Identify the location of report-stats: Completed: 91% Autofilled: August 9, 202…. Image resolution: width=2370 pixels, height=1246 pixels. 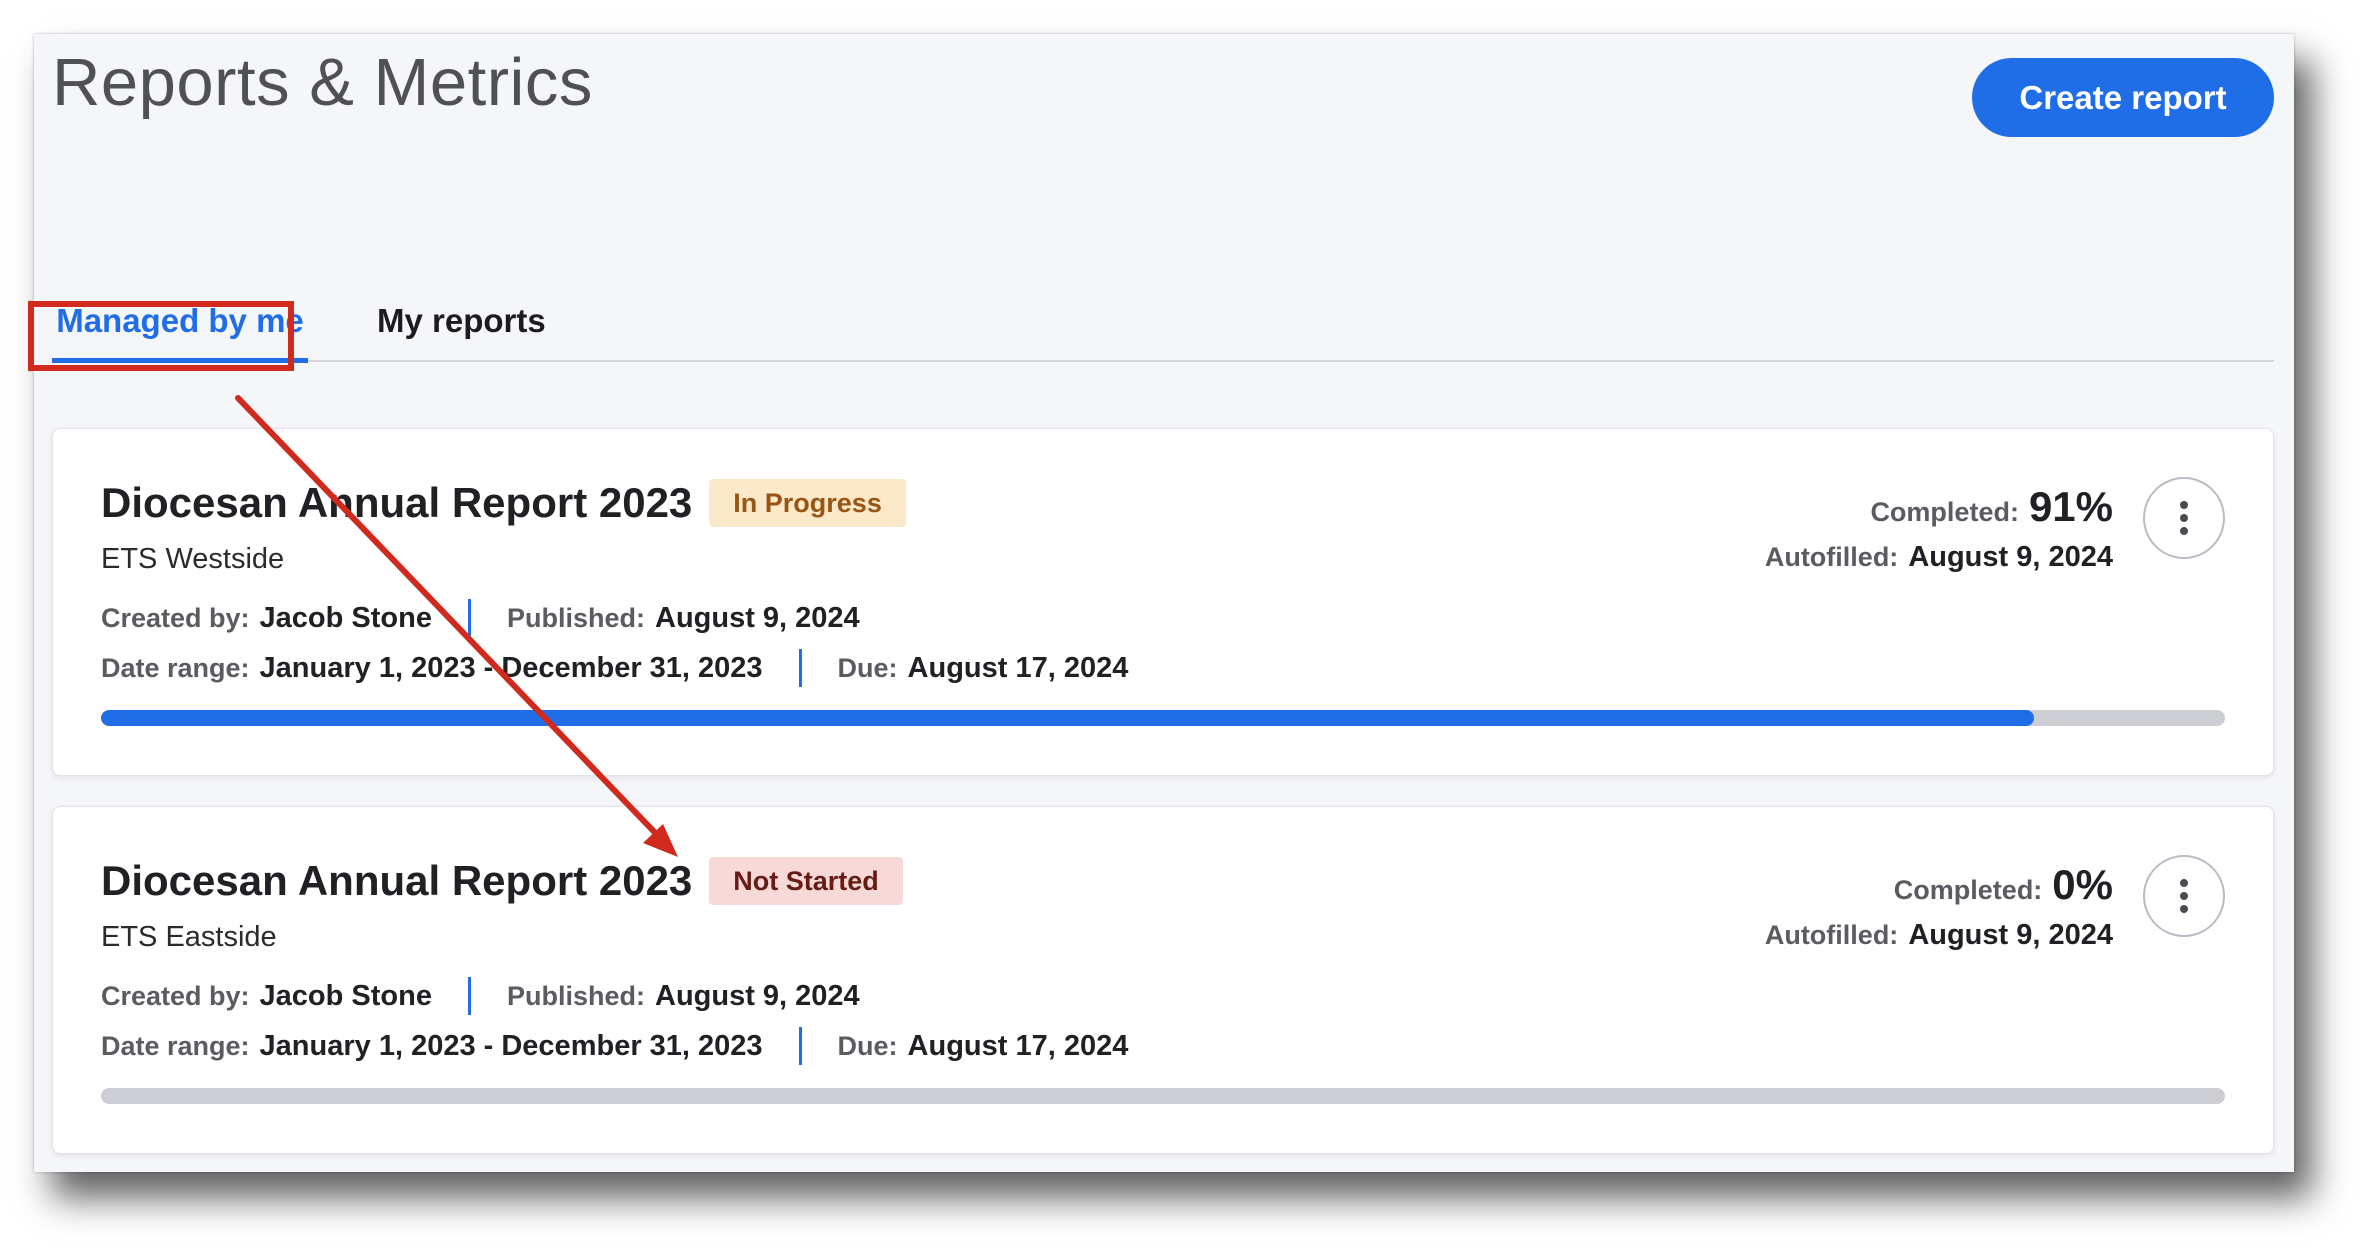
(1939, 528).